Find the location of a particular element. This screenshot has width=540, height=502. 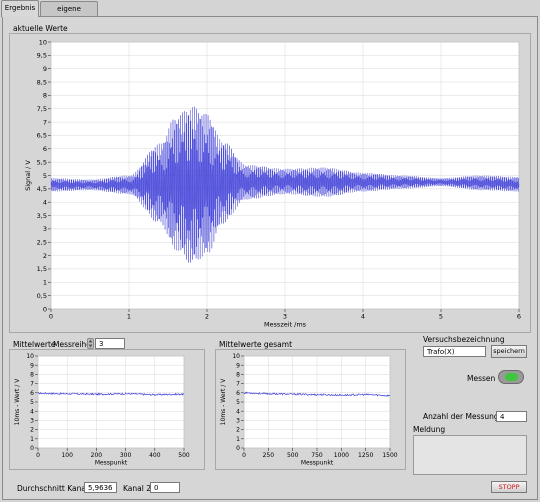

mean-label: Mittelwerte is located at coordinates (34, 344).